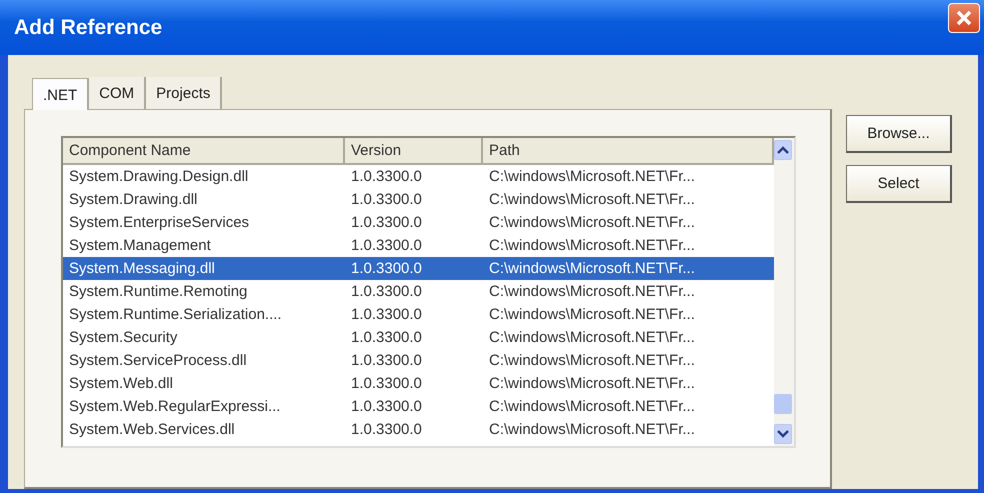 Image resolution: width=984 pixels, height=493 pixels. What do you see at coordinates (123, 337) in the screenshot?
I see `table-cell-text: System.Security` at bounding box center [123, 337].